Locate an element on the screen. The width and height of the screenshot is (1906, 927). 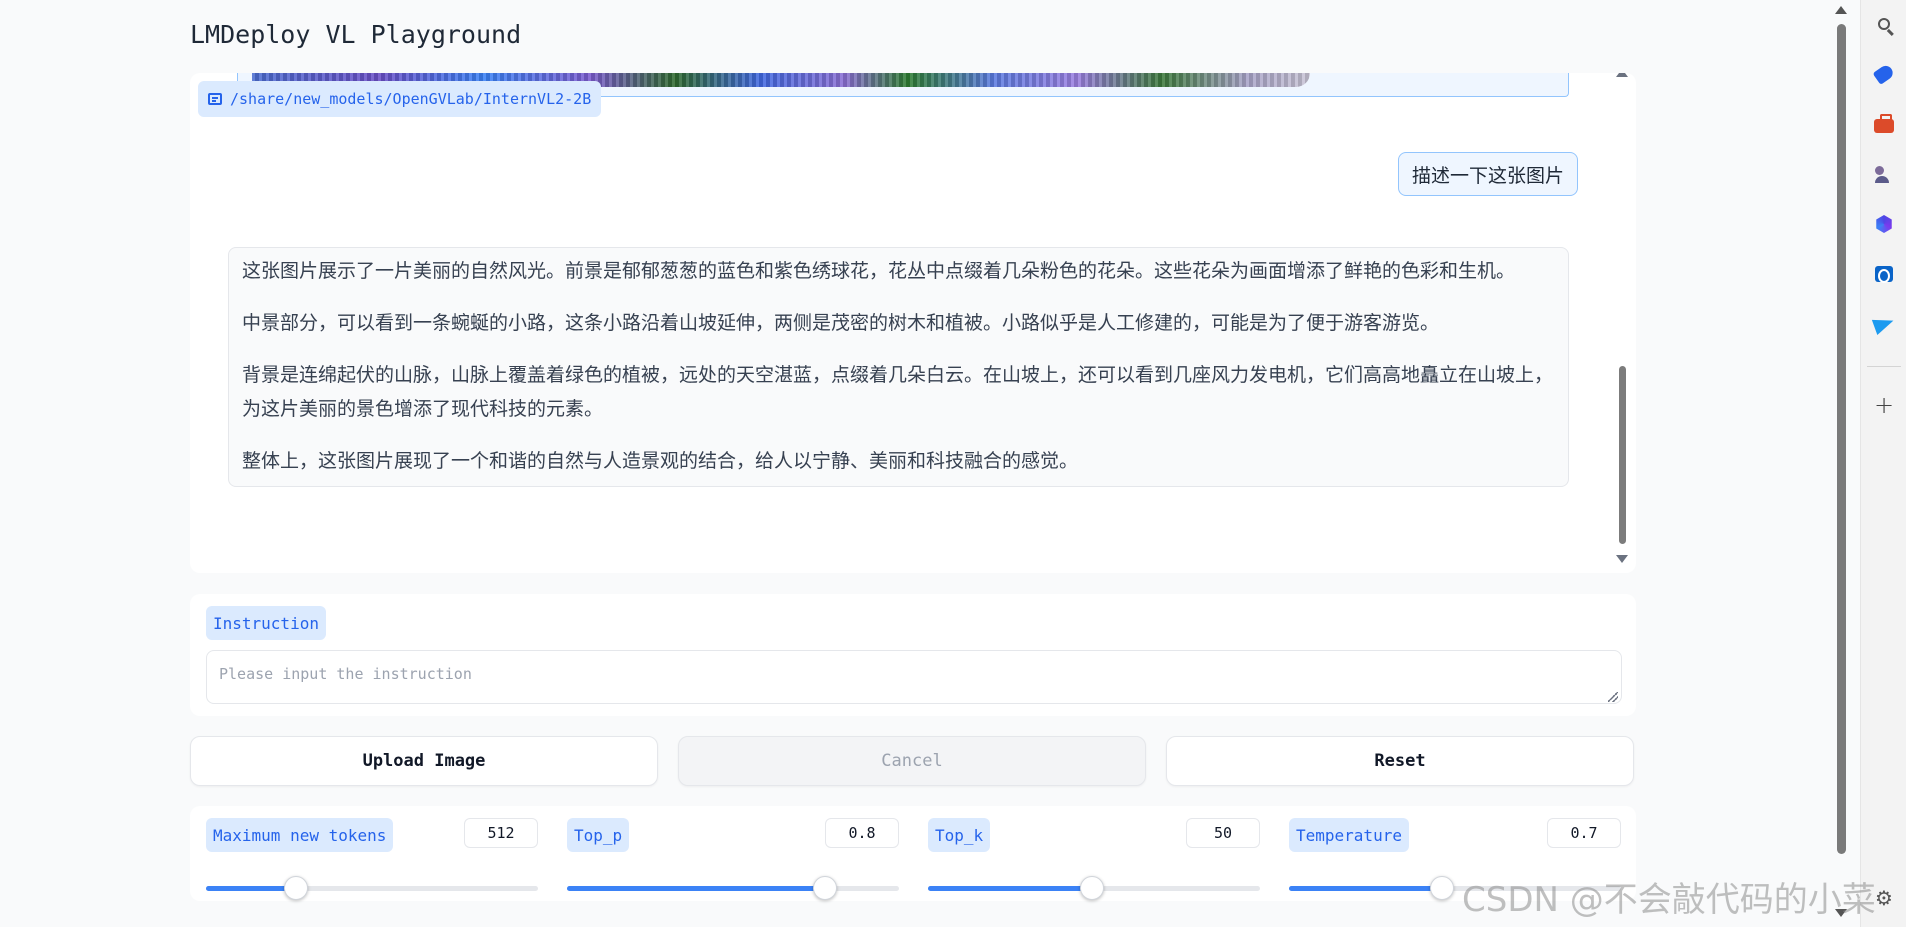
top-p-input: 0.8 is located at coordinates (862, 833).